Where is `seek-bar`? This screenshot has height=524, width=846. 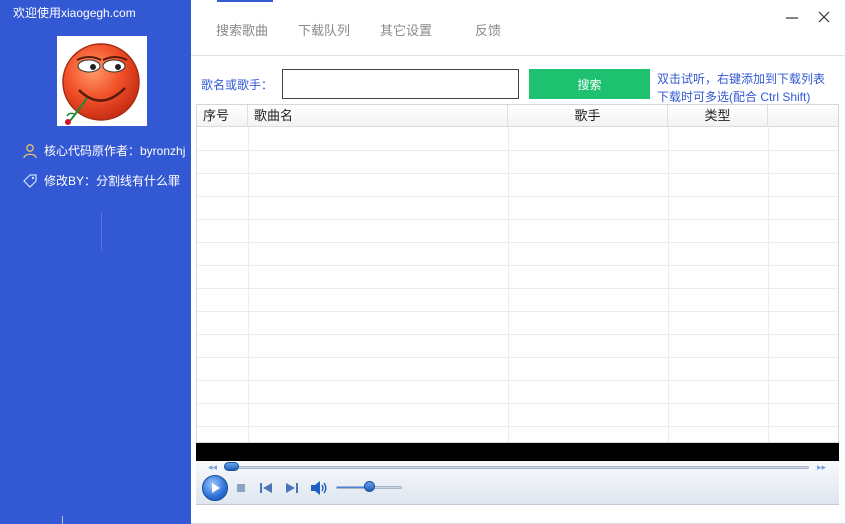
seek-bar is located at coordinates (516, 467).